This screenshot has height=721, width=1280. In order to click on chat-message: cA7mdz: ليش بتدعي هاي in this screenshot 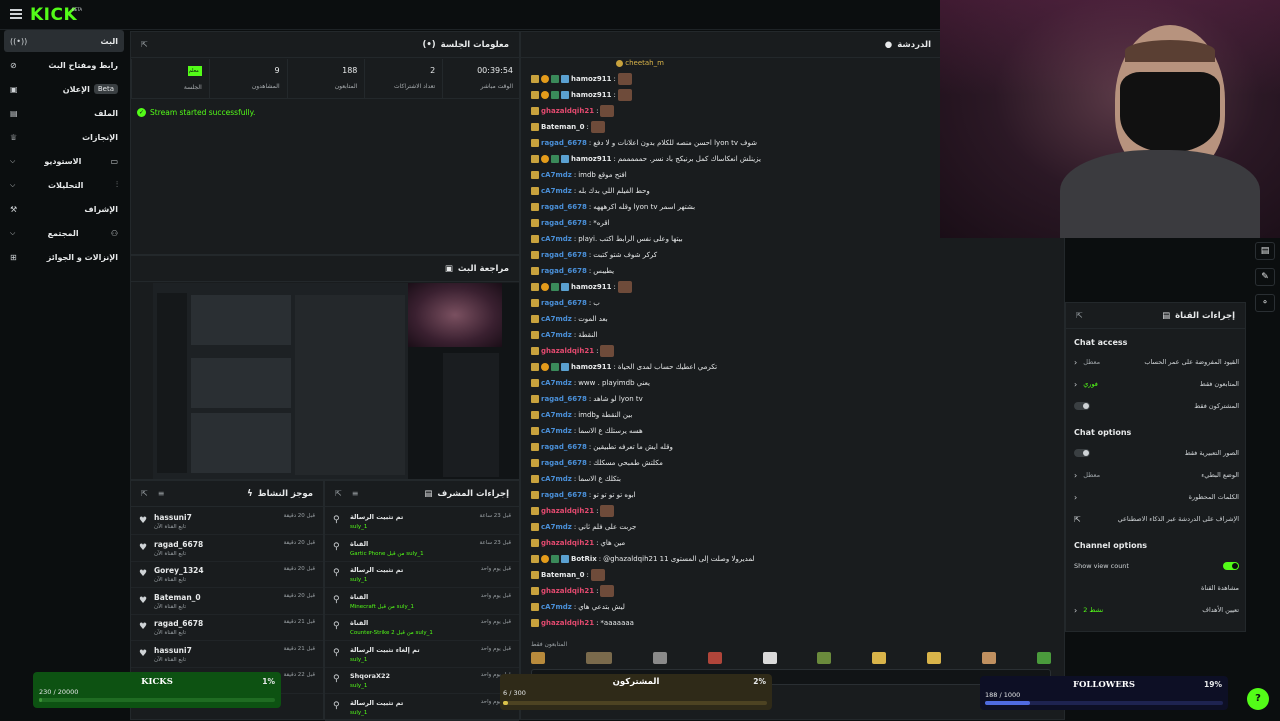, I will do `click(578, 607)`.